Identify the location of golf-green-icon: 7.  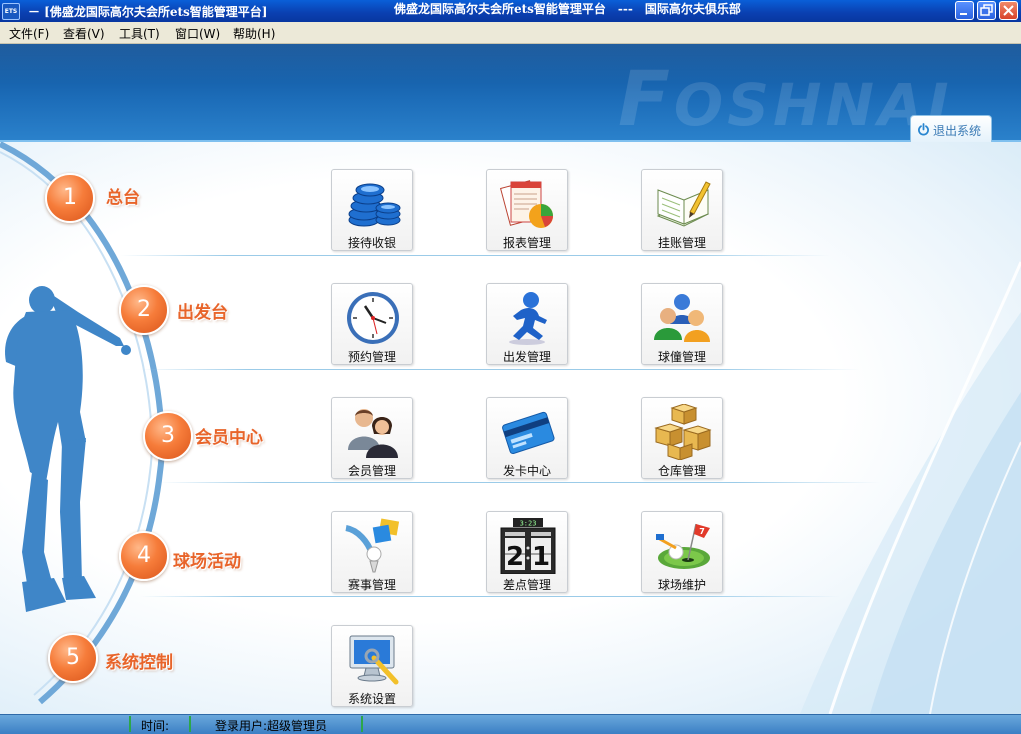
(683, 546).